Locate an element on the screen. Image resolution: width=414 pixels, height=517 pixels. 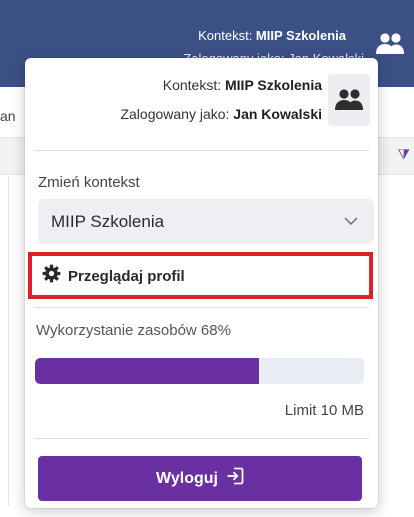
page-filter-glyph: ⧩ is located at coordinates (404, 154).